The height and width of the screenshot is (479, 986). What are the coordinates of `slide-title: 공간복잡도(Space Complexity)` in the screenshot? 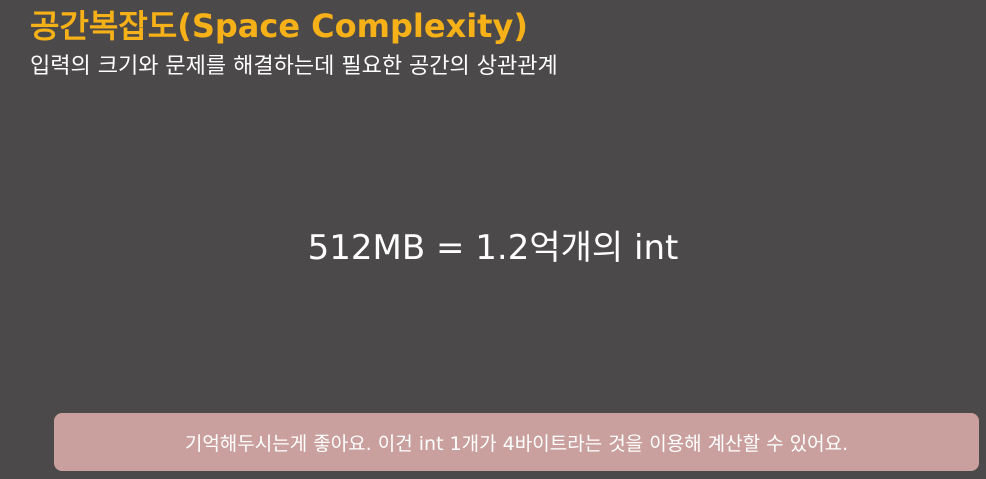 It's located at (279, 26).